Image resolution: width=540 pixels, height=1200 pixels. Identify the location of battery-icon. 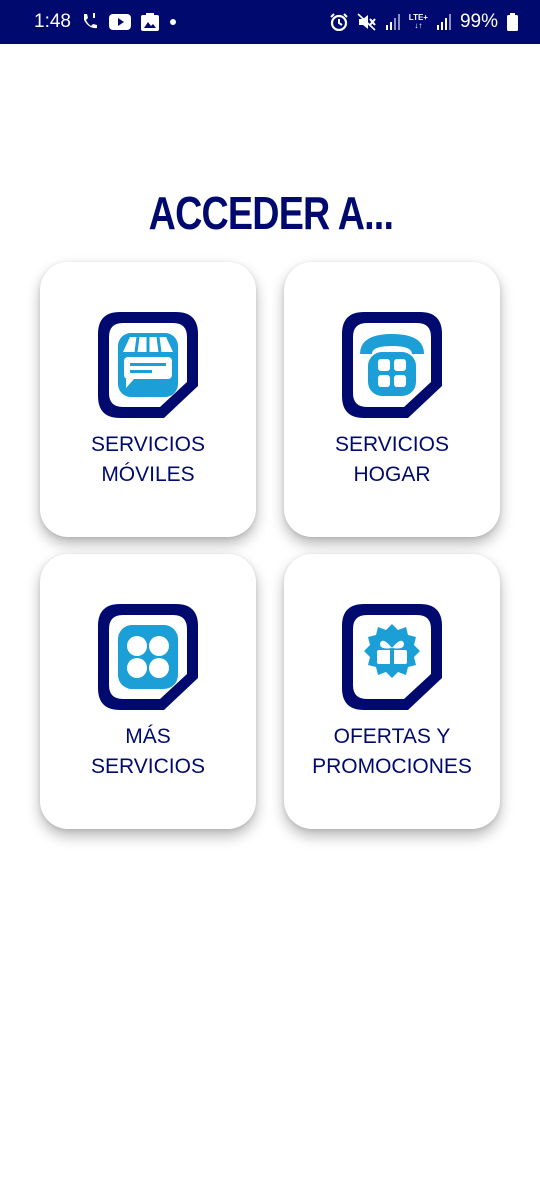
(512, 22).